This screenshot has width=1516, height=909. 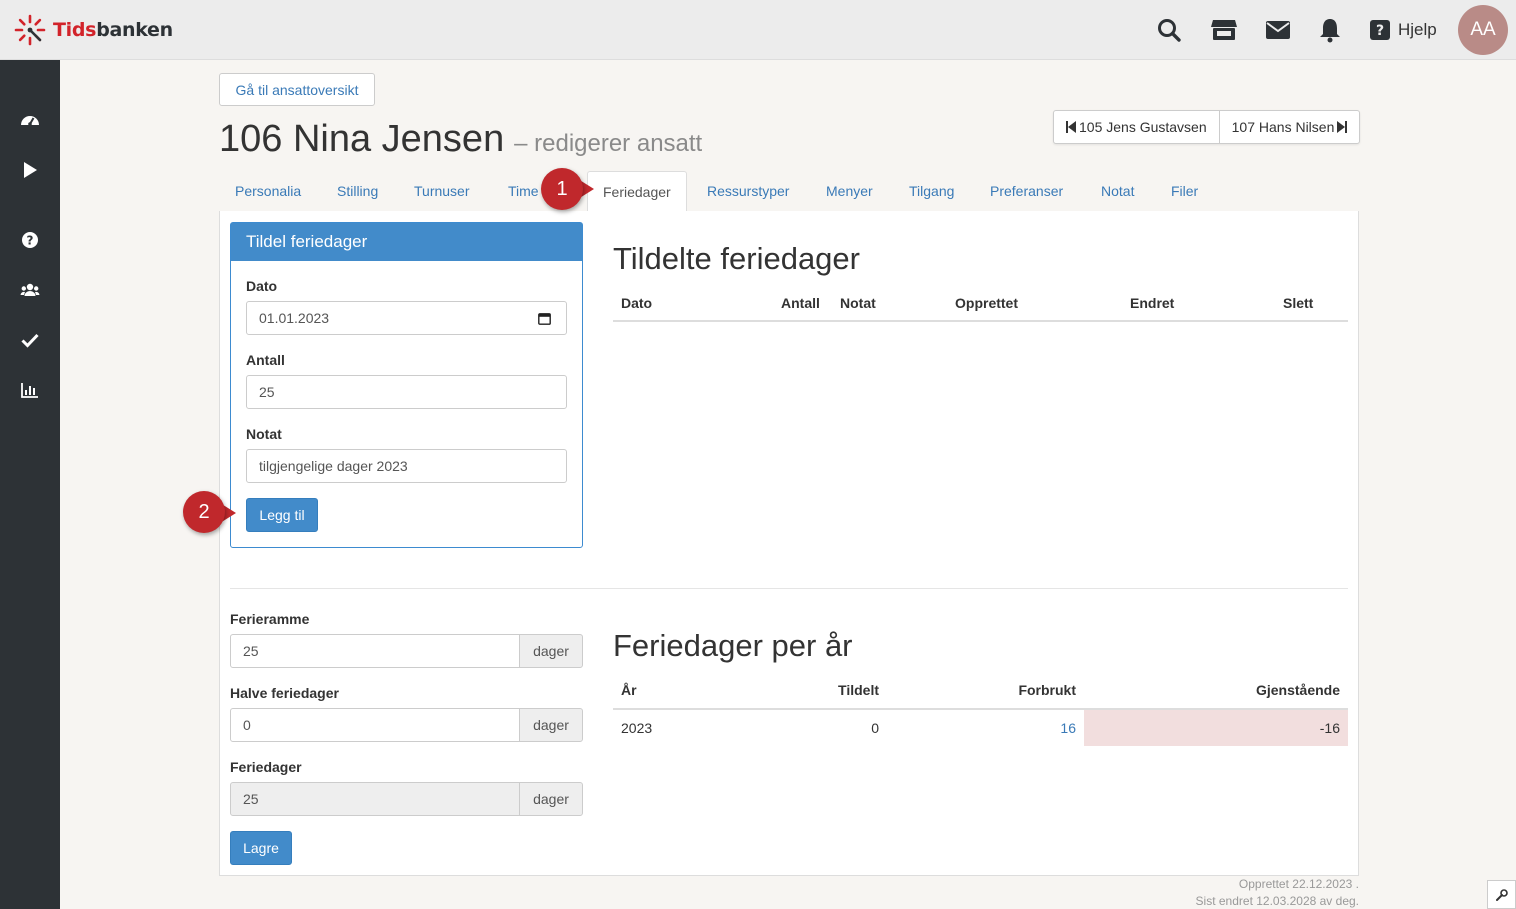 What do you see at coordinates (357, 191) in the screenshot?
I see `tab-stilling: Stilling` at bounding box center [357, 191].